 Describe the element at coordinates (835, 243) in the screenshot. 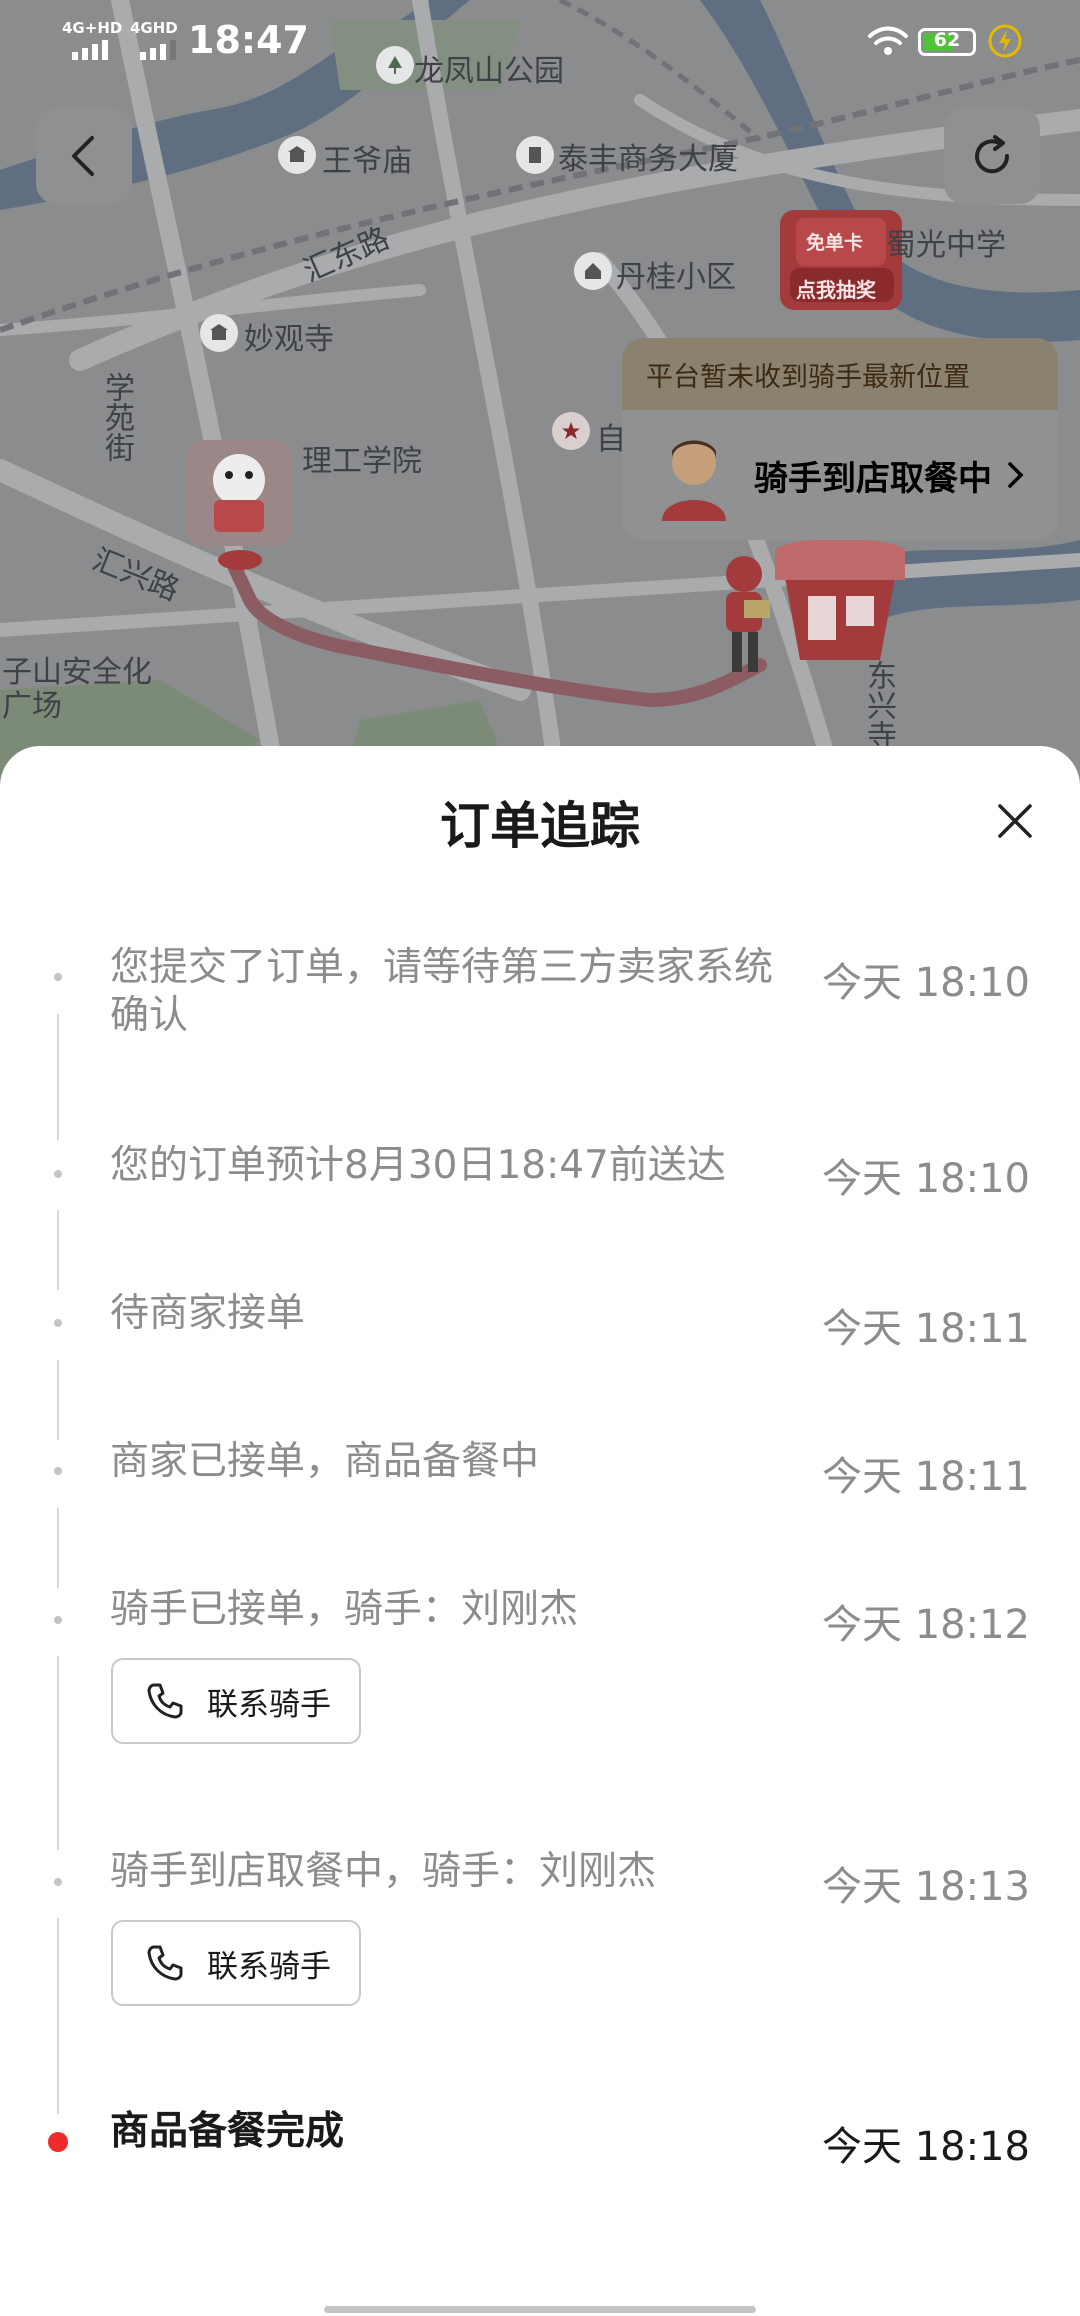

I see `promo-top-text: 免单卡` at that location.